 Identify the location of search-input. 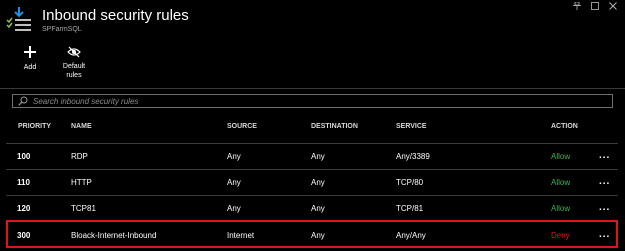
(318, 101).